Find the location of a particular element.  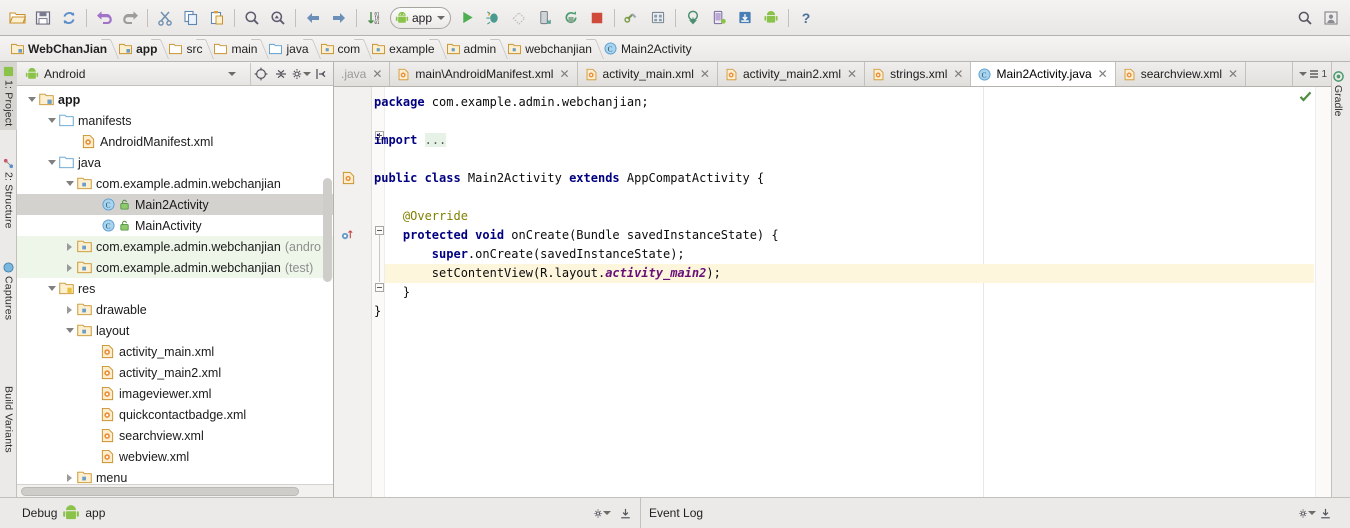

editor-tab-overflow: 1 is located at coordinates (1311, 74).